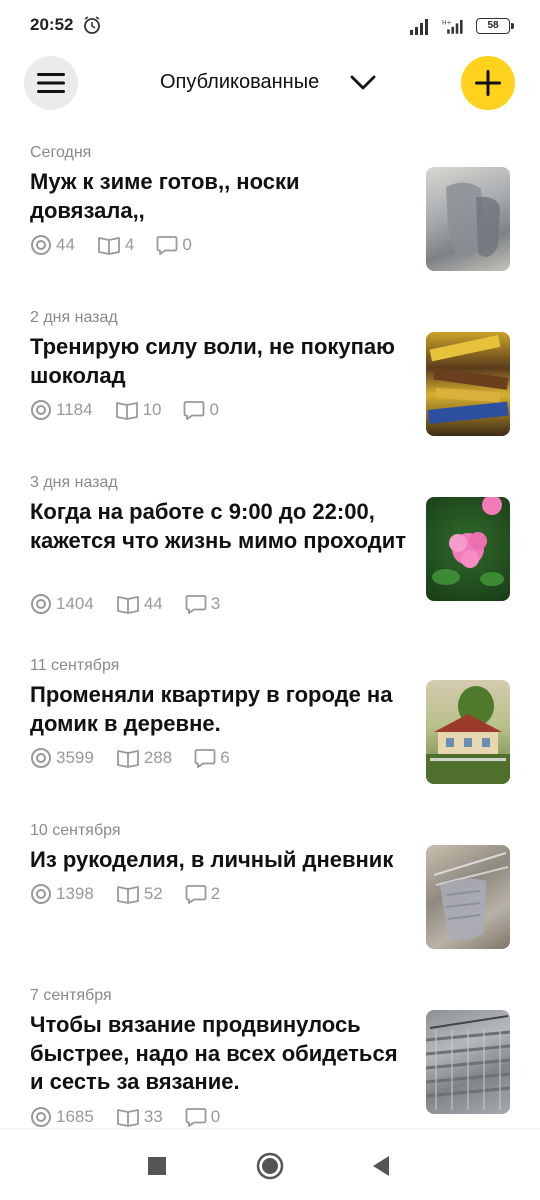 Image resolution: width=540 pixels, height=1200 pixels. I want to click on battery-icon: 58, so click(495, 26).